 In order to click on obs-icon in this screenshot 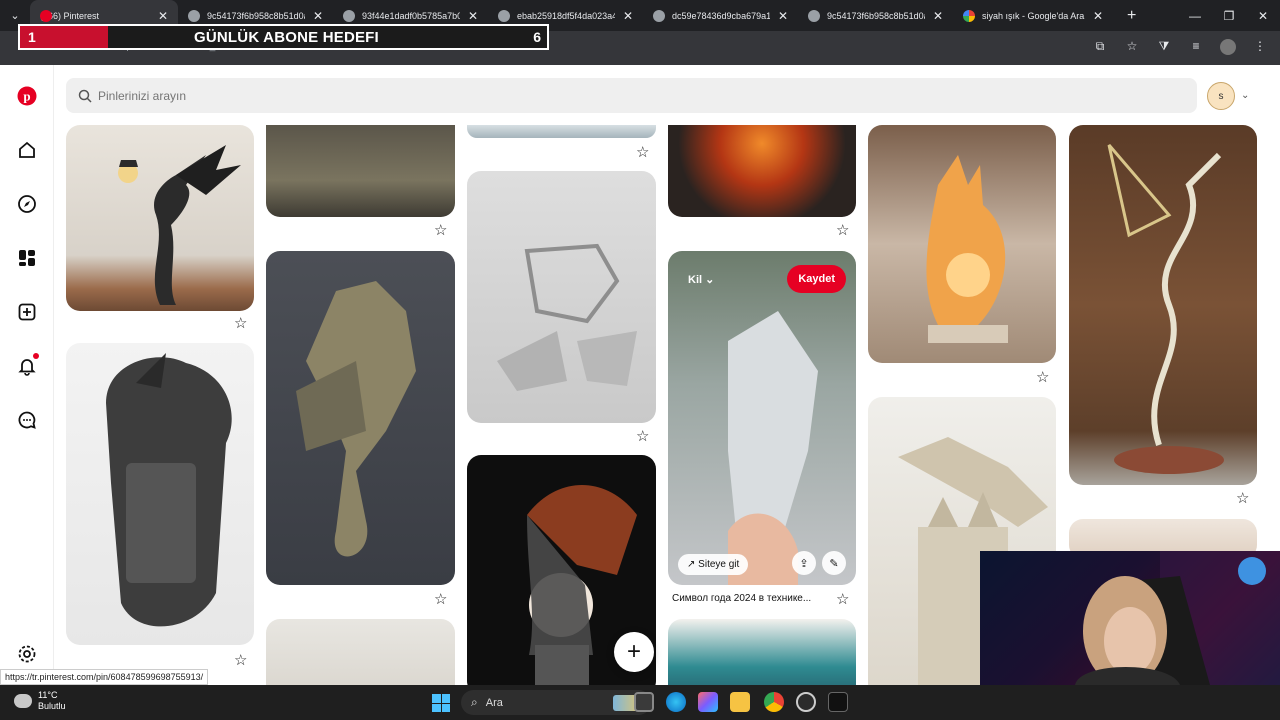, I will do `click(806, 702)`.